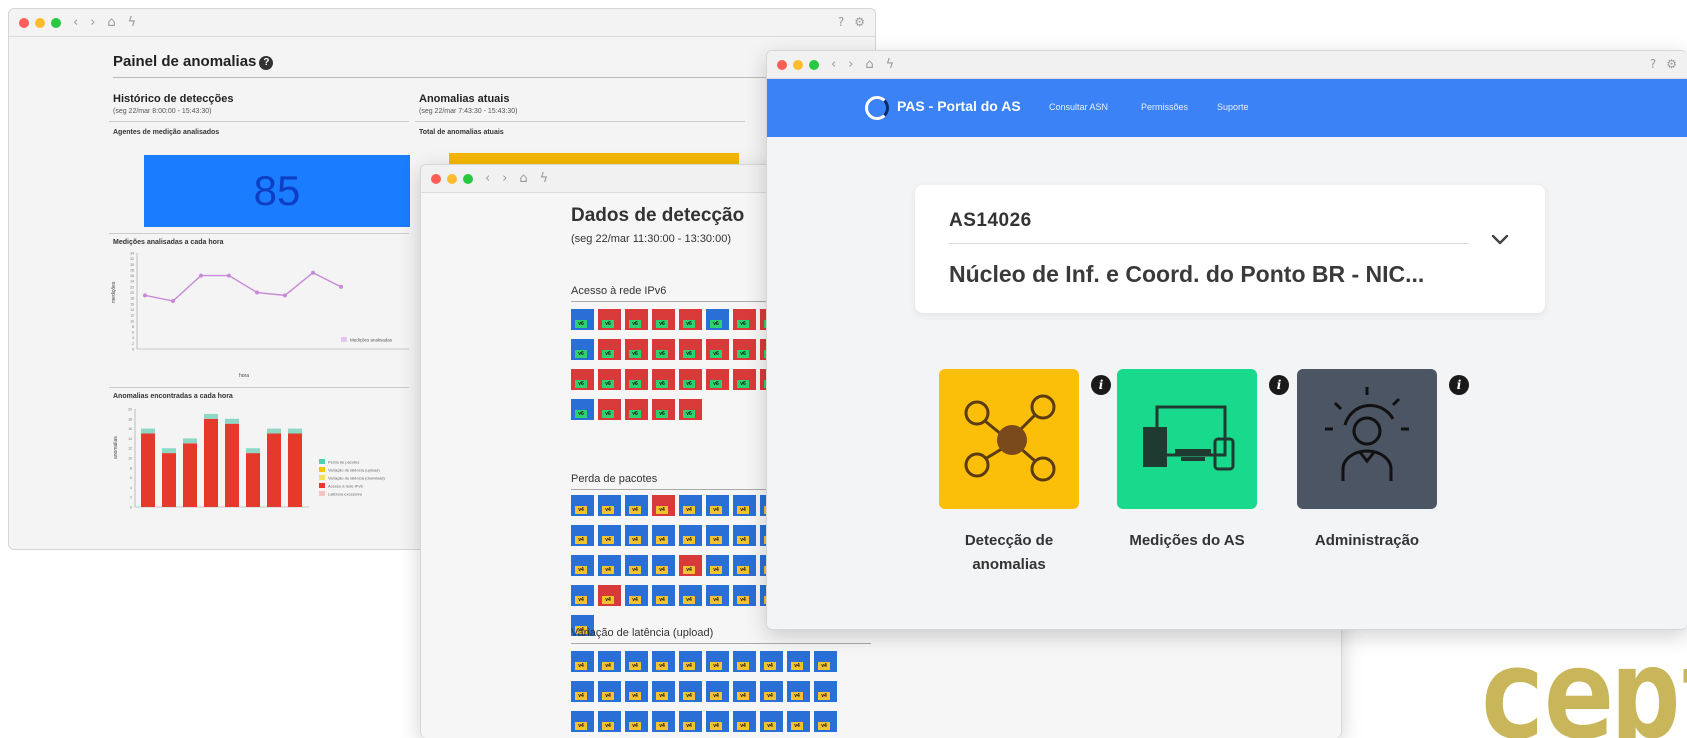 The height and width of the screenshot is (738, 1687). What do you see at coordinates (1009, 439) in the screenshot?
I see `anomaly-detection-tile` at bounding box center [1009, 439].